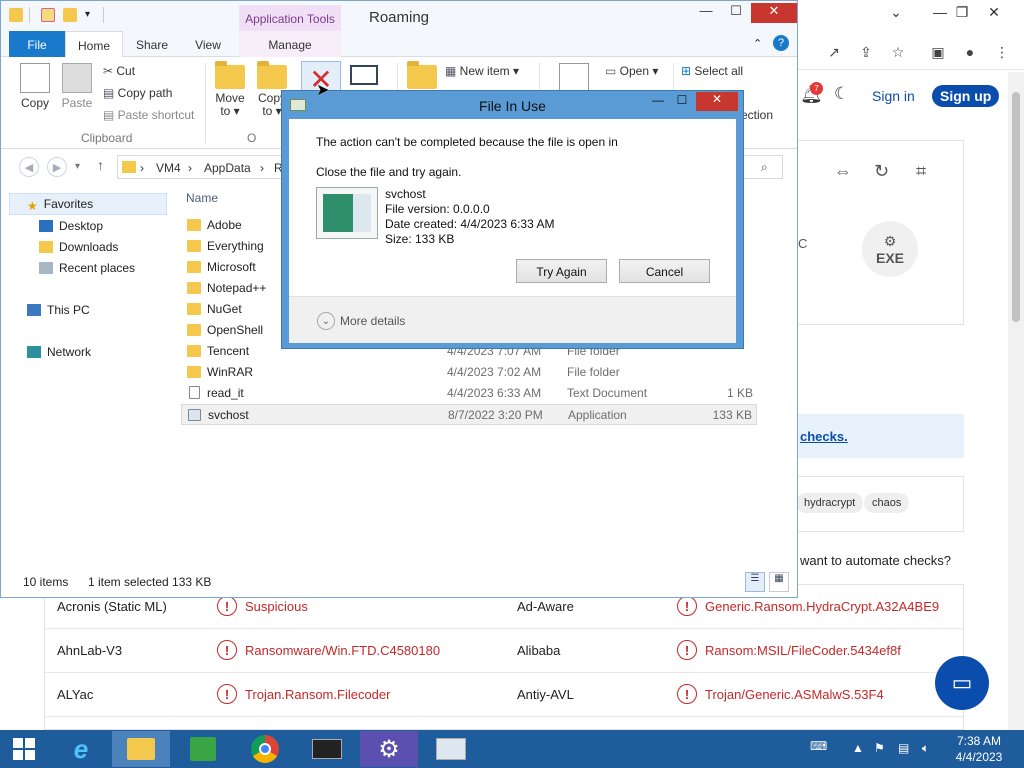  Describe the element at coordinates (37, 44) in the screenshot. I see `tab-file: File` at that location.